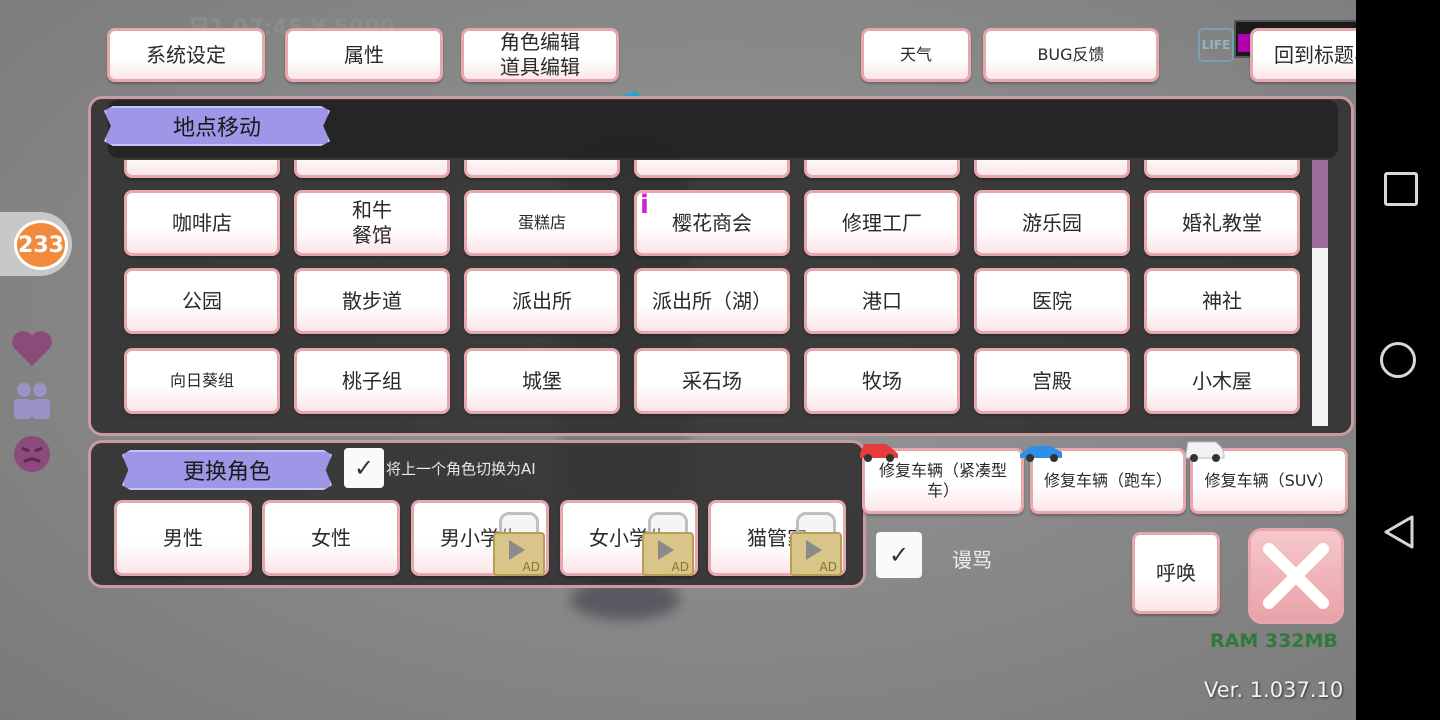 The width and height of the screenshot is (1440, 720). I want to click on location-button: 公园, so click(202, 301).